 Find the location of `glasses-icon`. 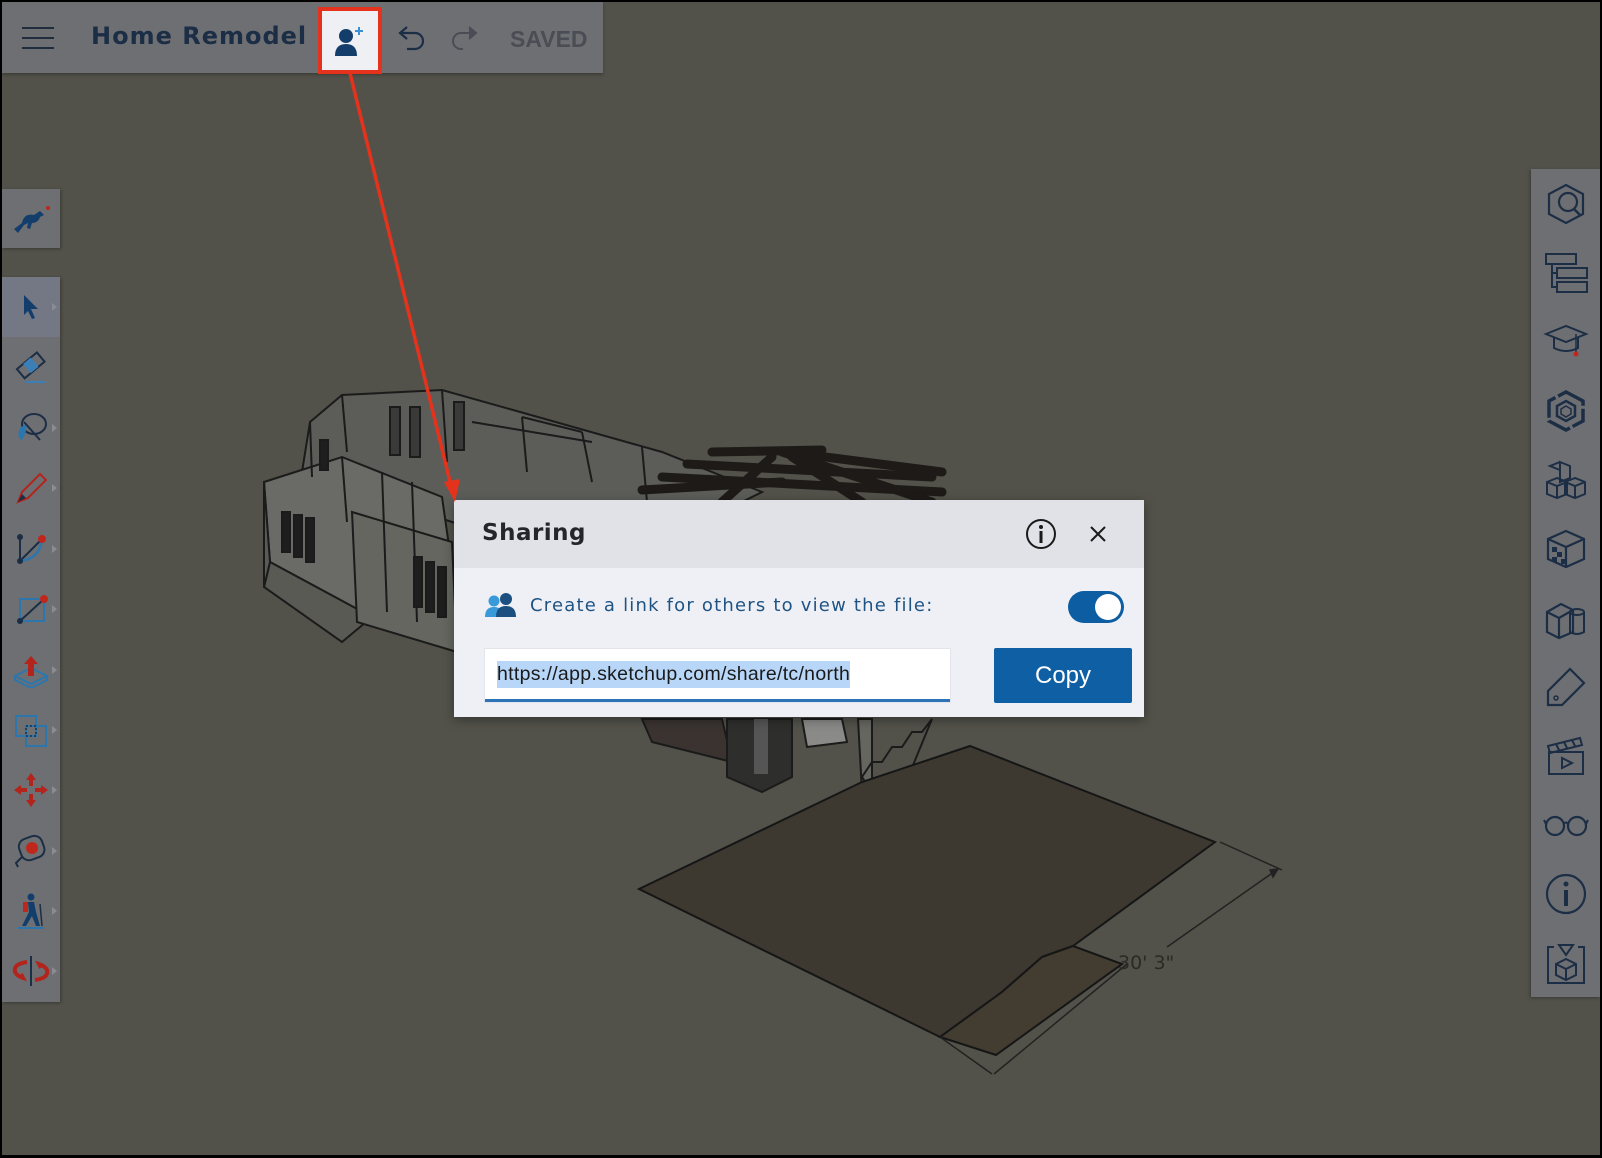

glasses-icon is located at coordinates (1565, 825).